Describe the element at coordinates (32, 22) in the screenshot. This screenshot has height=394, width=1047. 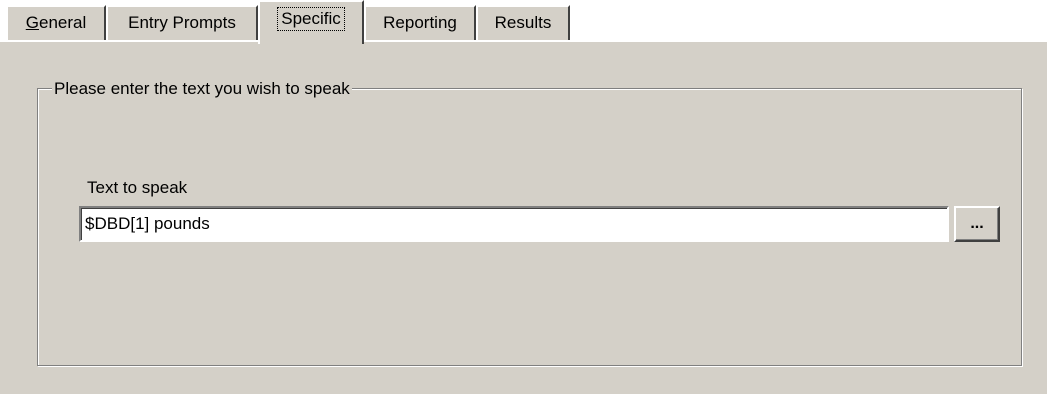
I see `tab-general-accel: G` at that location.